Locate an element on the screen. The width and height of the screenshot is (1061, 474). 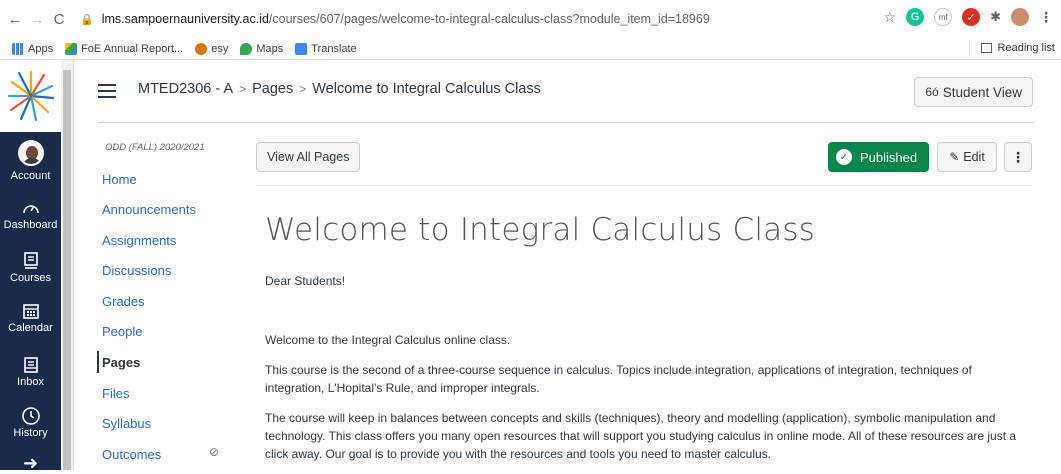
kebab-menu-icon: ⋮ is located at coordinates (1018, 156).